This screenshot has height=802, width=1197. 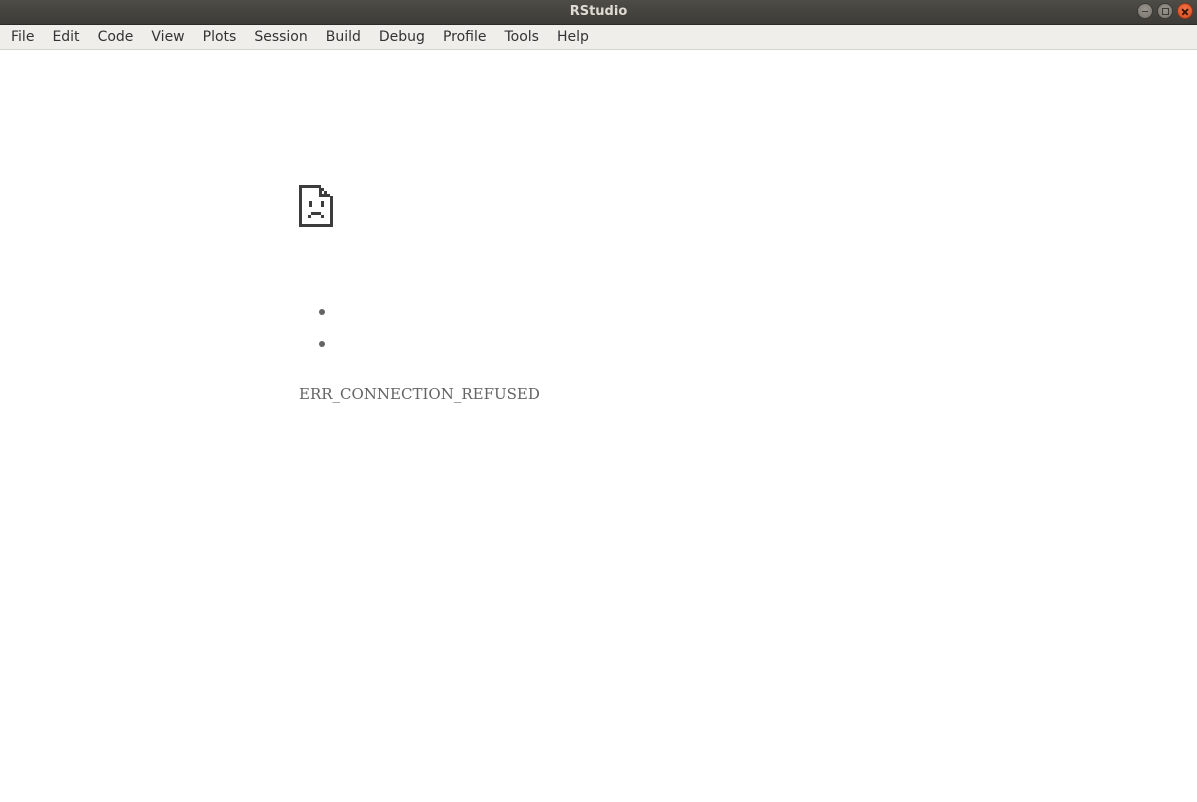 I want to click on error-code: ERR_CONNECTION_REFUSED, so click(x=419, y=394).